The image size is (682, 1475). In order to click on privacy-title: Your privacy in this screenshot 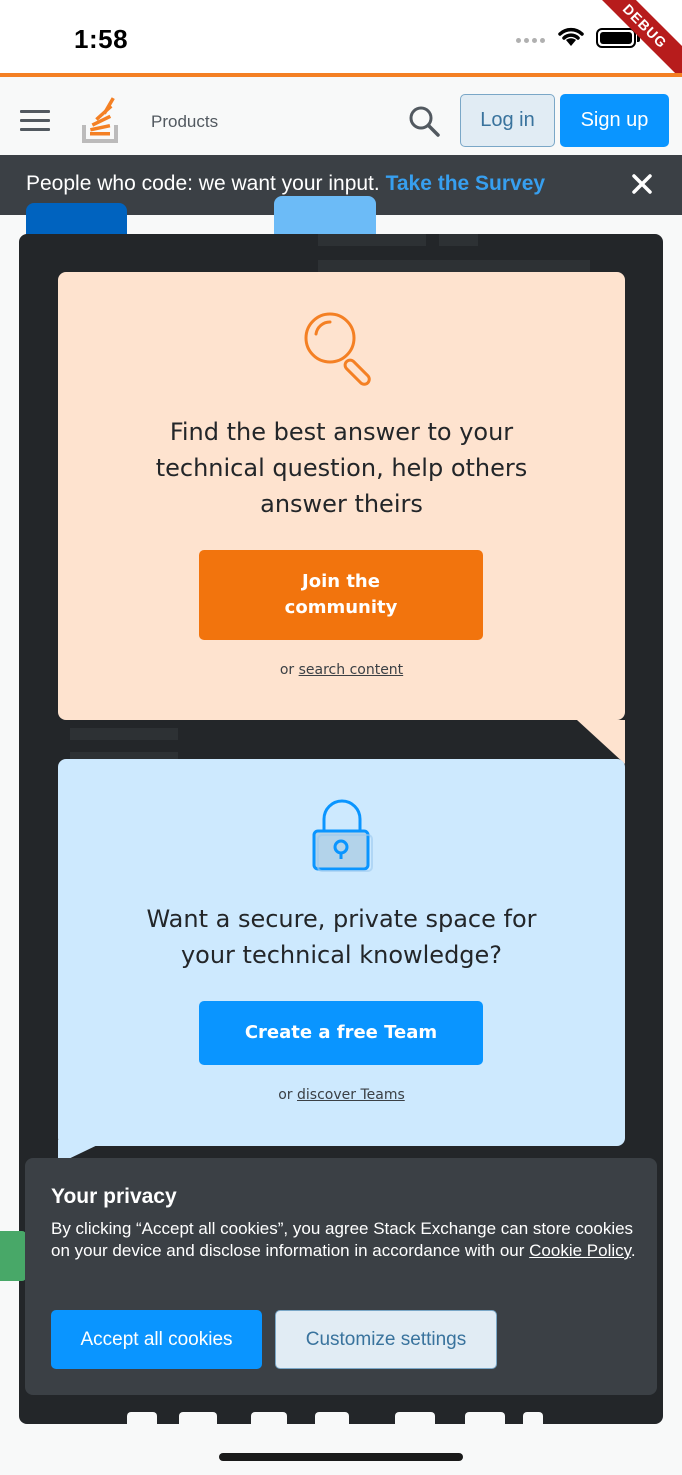, I will do `click(114, 1196)`.